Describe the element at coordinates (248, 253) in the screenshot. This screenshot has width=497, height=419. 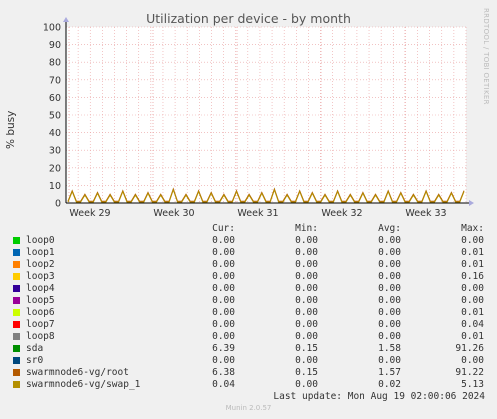
I see `legend-row: loop1 0.00 0.00 0.00 0.01` at that location.